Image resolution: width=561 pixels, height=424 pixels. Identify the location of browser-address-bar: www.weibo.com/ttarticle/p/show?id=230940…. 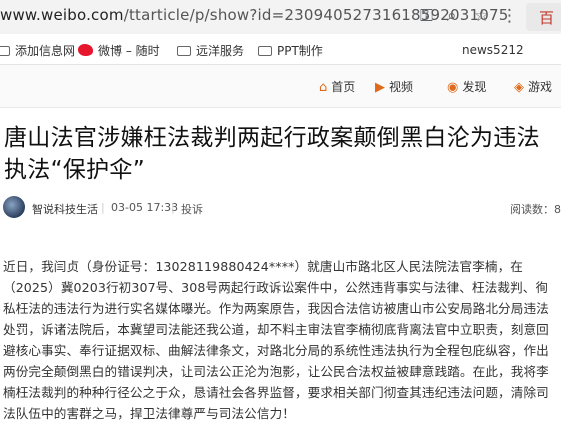
(280, 17).